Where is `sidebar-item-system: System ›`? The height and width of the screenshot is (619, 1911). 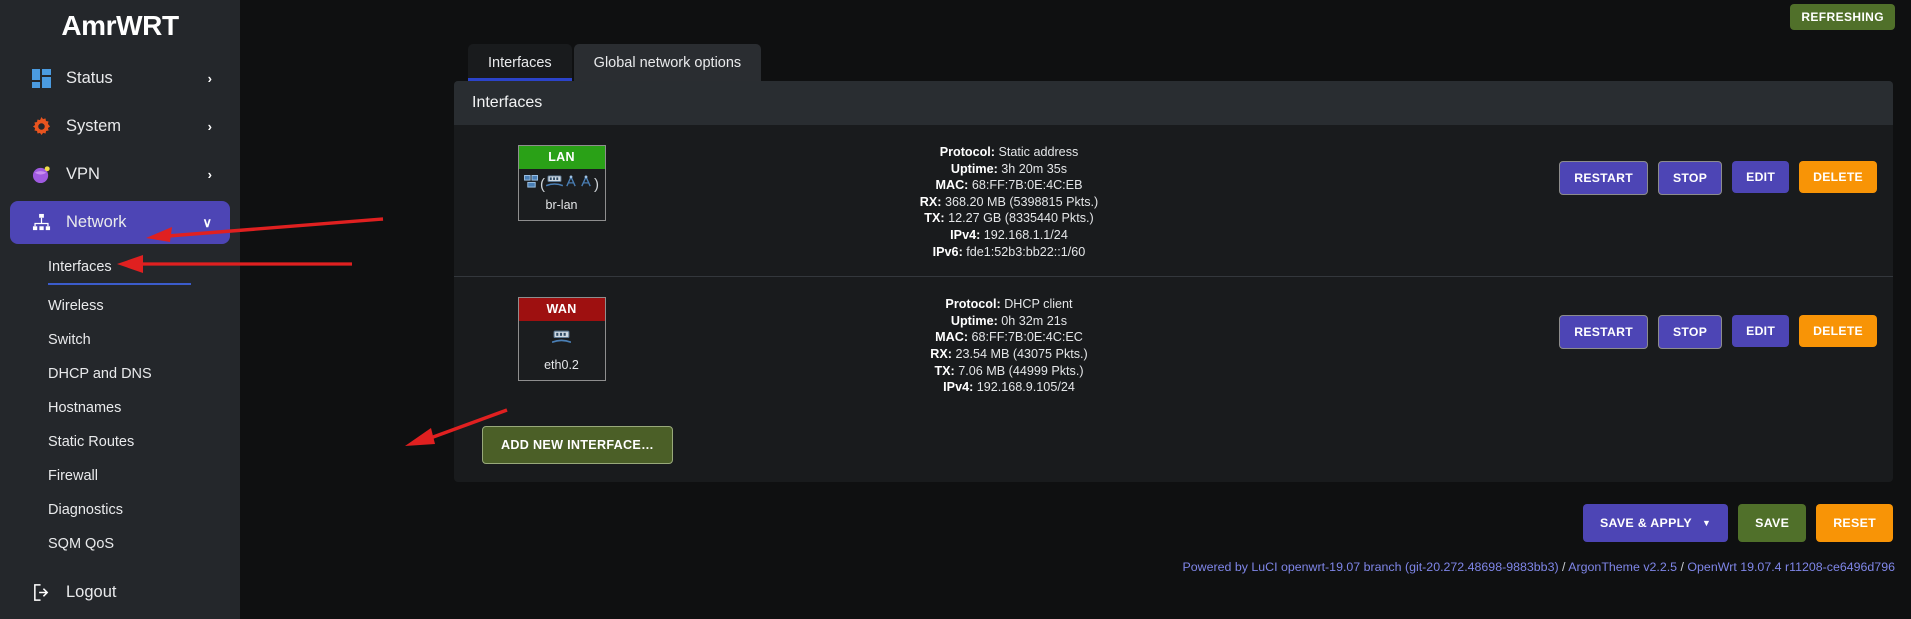 sidebar-item-system: System › is located at coordinates (120, 126).